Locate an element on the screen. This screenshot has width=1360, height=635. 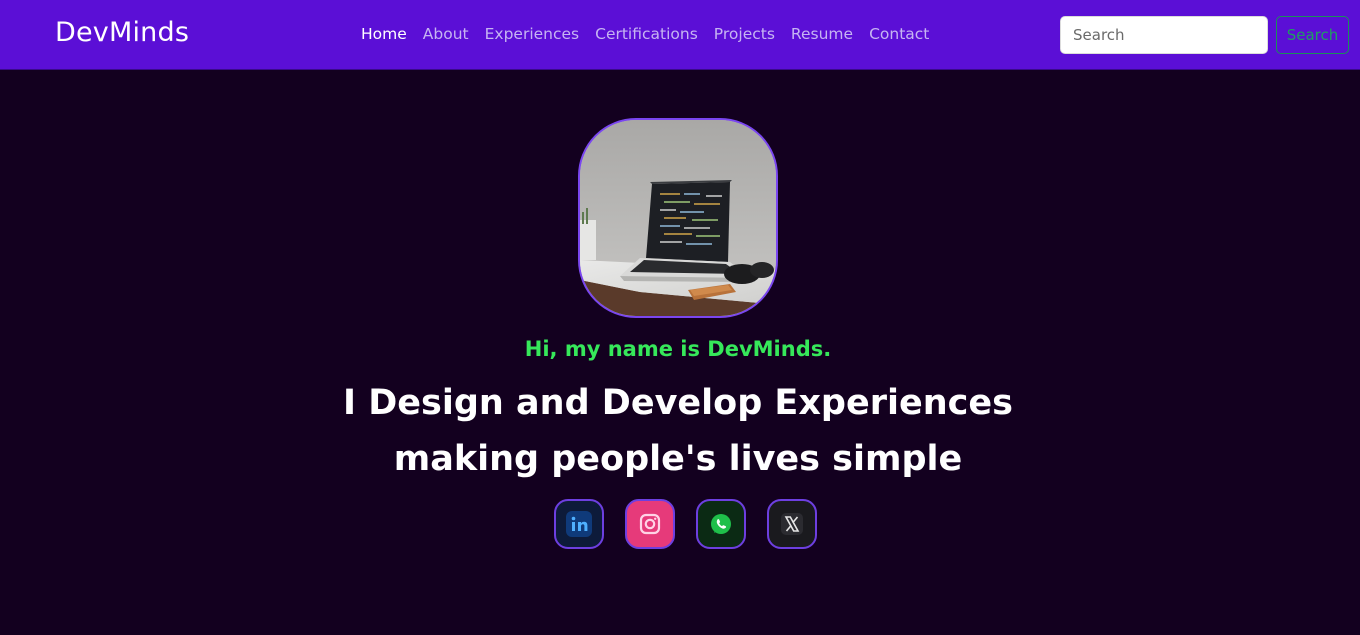
nav-link-certifications: Certifications is located at coordinates (646, 34).